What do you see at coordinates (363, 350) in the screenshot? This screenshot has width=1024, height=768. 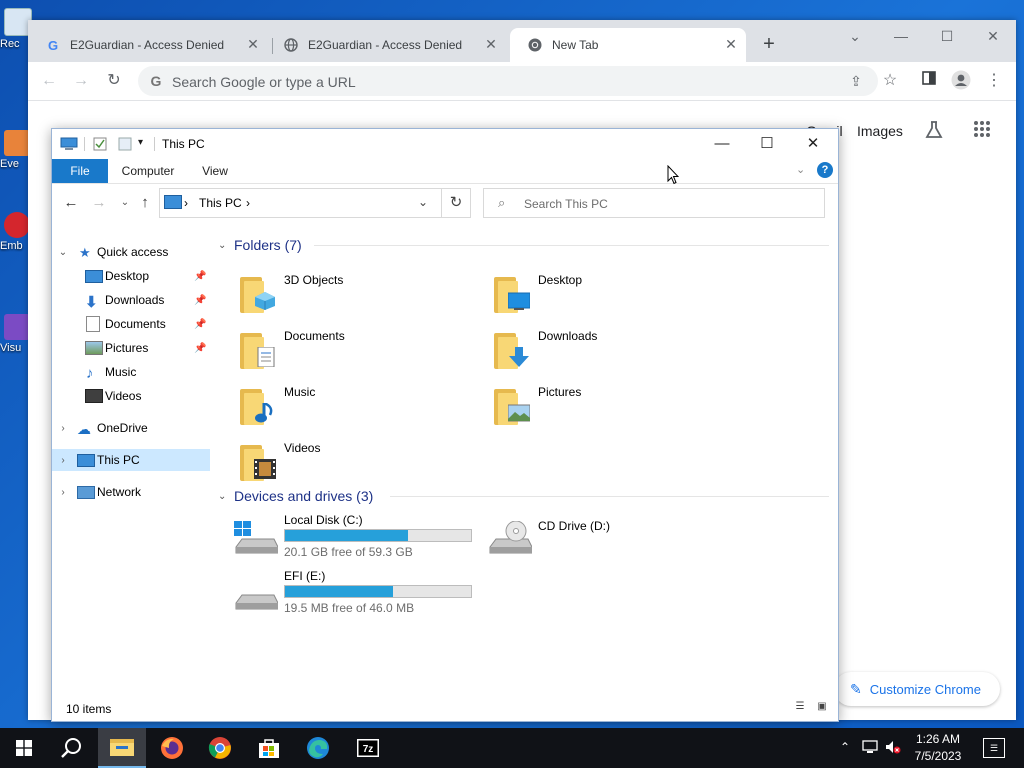 I see `folder-documents: Documents` at bounding box center [363, 350].